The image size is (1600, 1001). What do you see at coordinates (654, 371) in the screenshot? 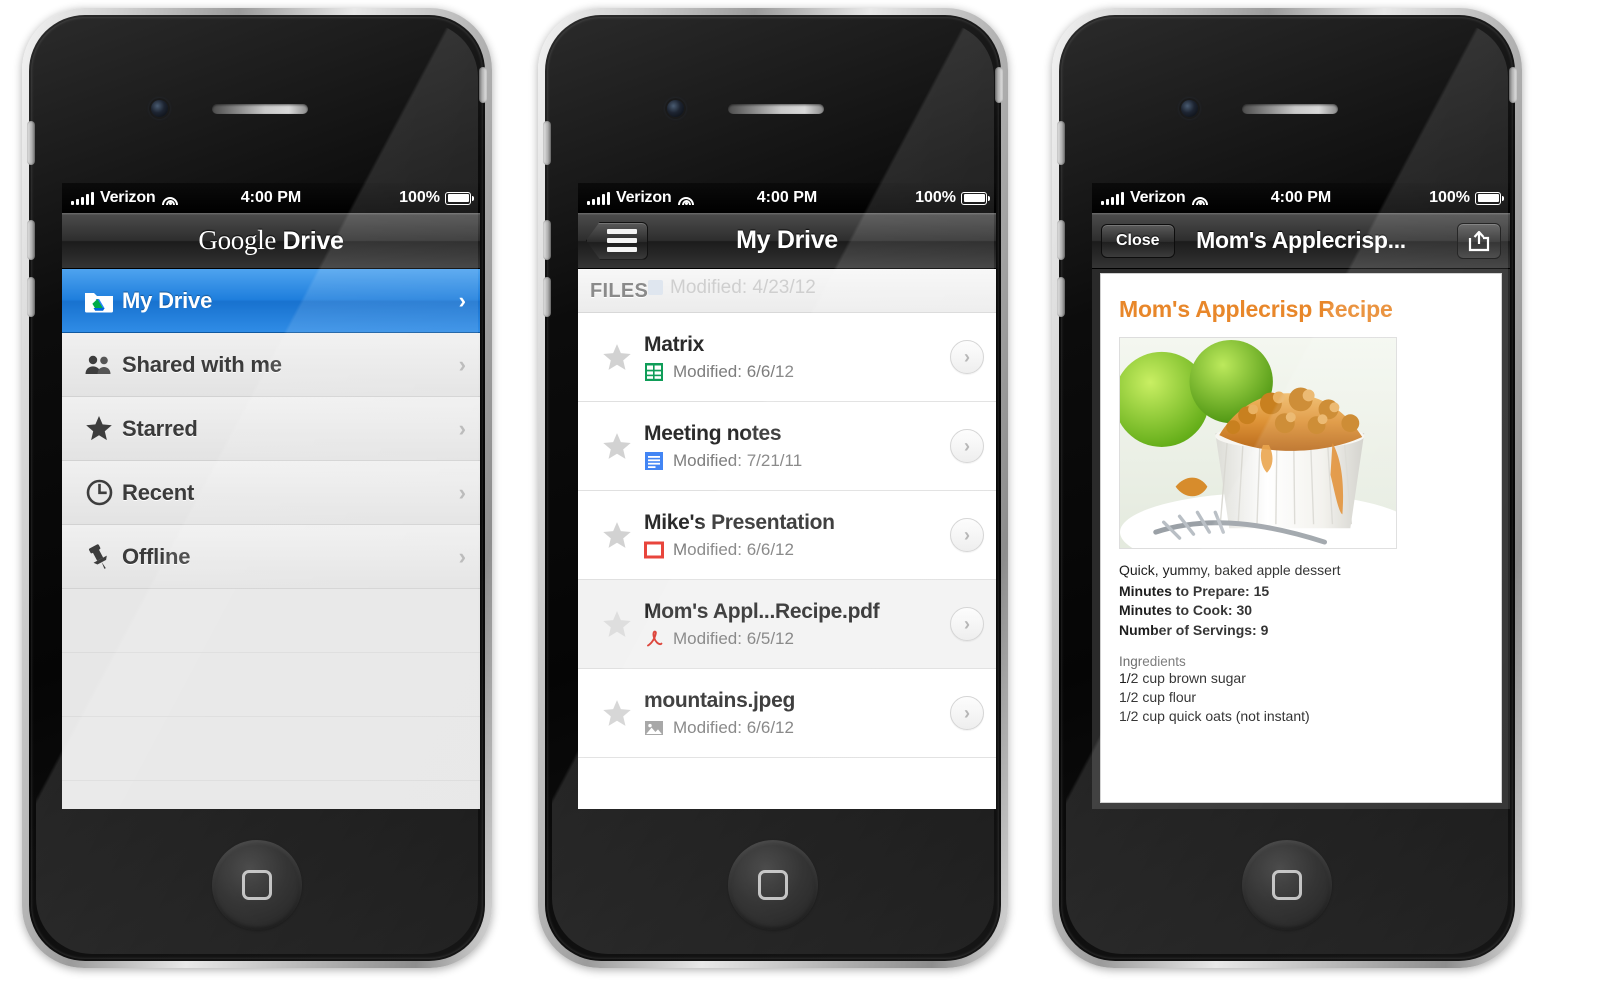
I see `spreadsheet-icon` at bounding box center [654, 371].